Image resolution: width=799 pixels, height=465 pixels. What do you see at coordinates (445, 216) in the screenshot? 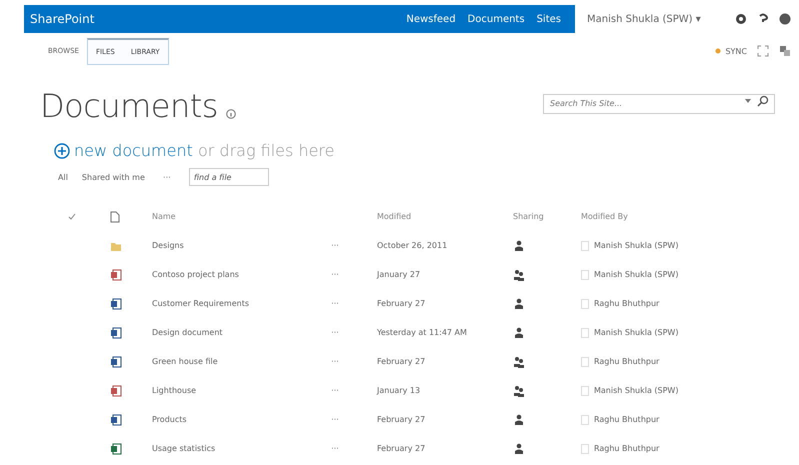
I see `column-header: Modified` at bounding box center [445, 216].